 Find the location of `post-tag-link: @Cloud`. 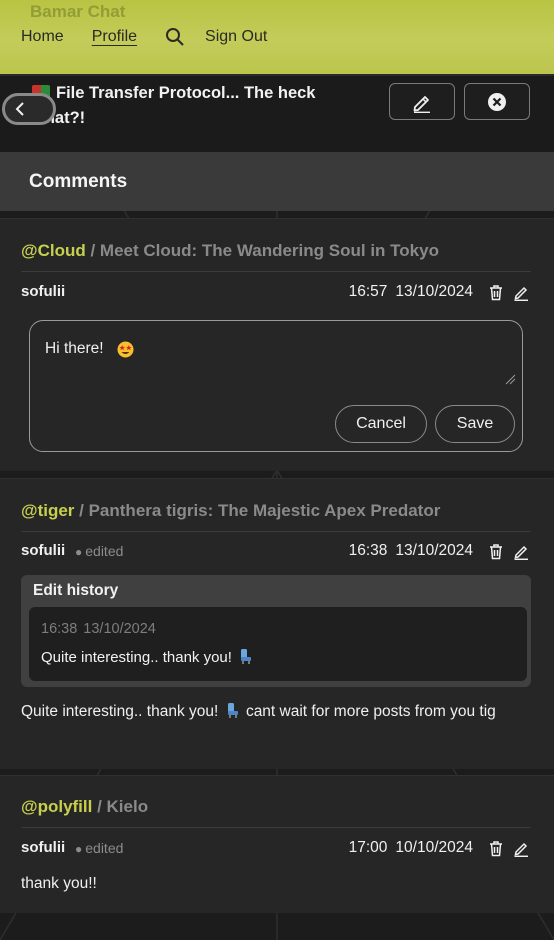

post-tag-link: @Cloud is located at coordinates (53, 250).